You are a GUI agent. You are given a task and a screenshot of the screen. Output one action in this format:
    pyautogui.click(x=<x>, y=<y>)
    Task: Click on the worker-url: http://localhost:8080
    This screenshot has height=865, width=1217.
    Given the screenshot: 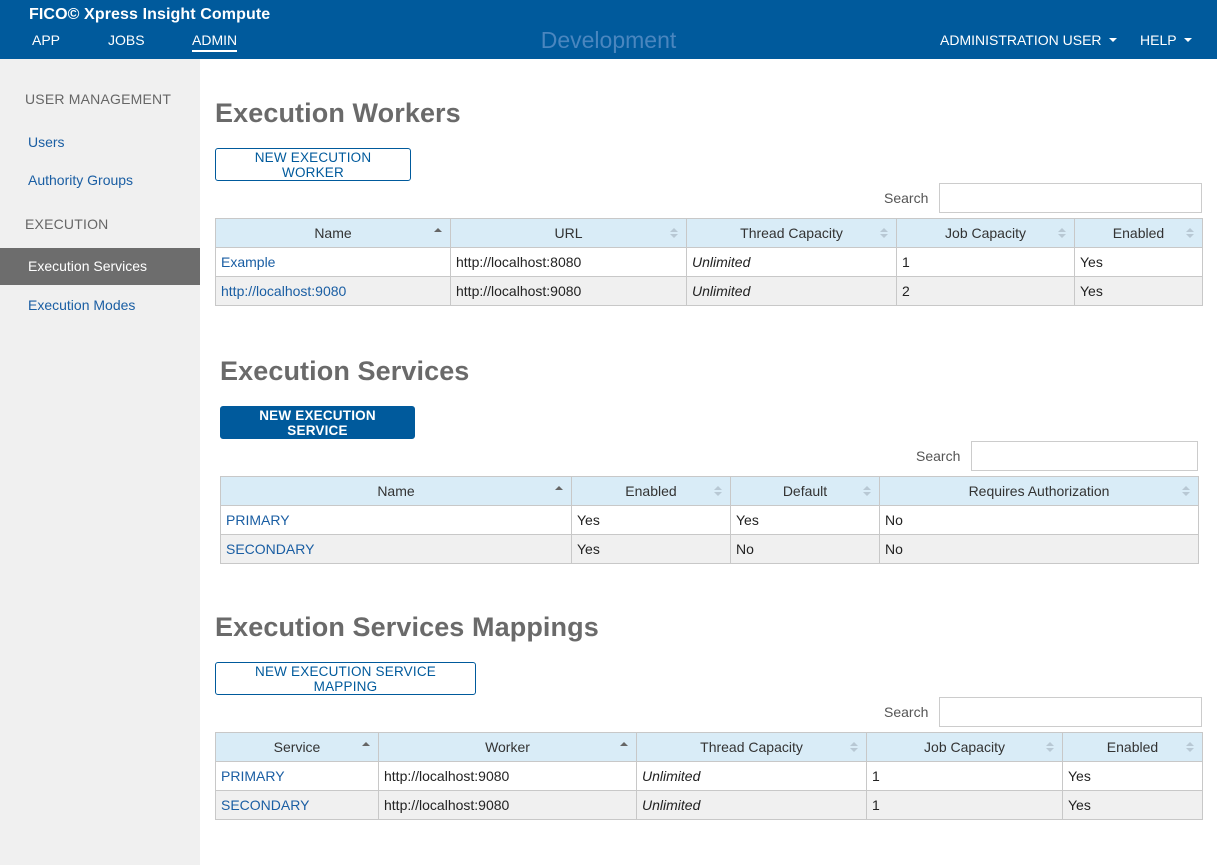 What is the action you would take?
    pyautogui.click(x=568, y=262)
    